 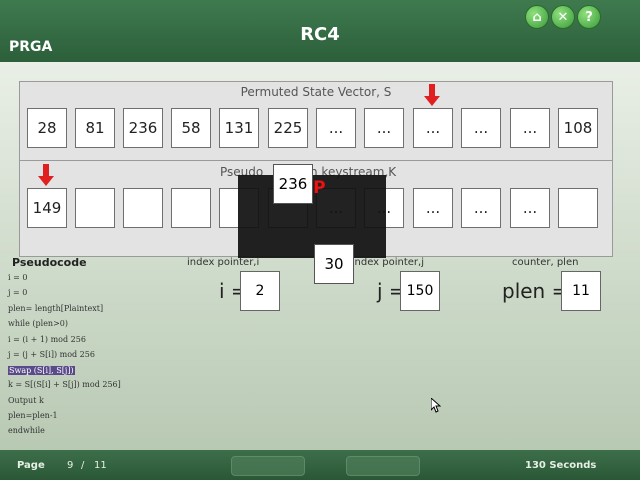 What do you see at coordinates (49, 262) in the screenshot?
I see `pseudocode-title: Pseudocode` at bounding box center [49, 262].